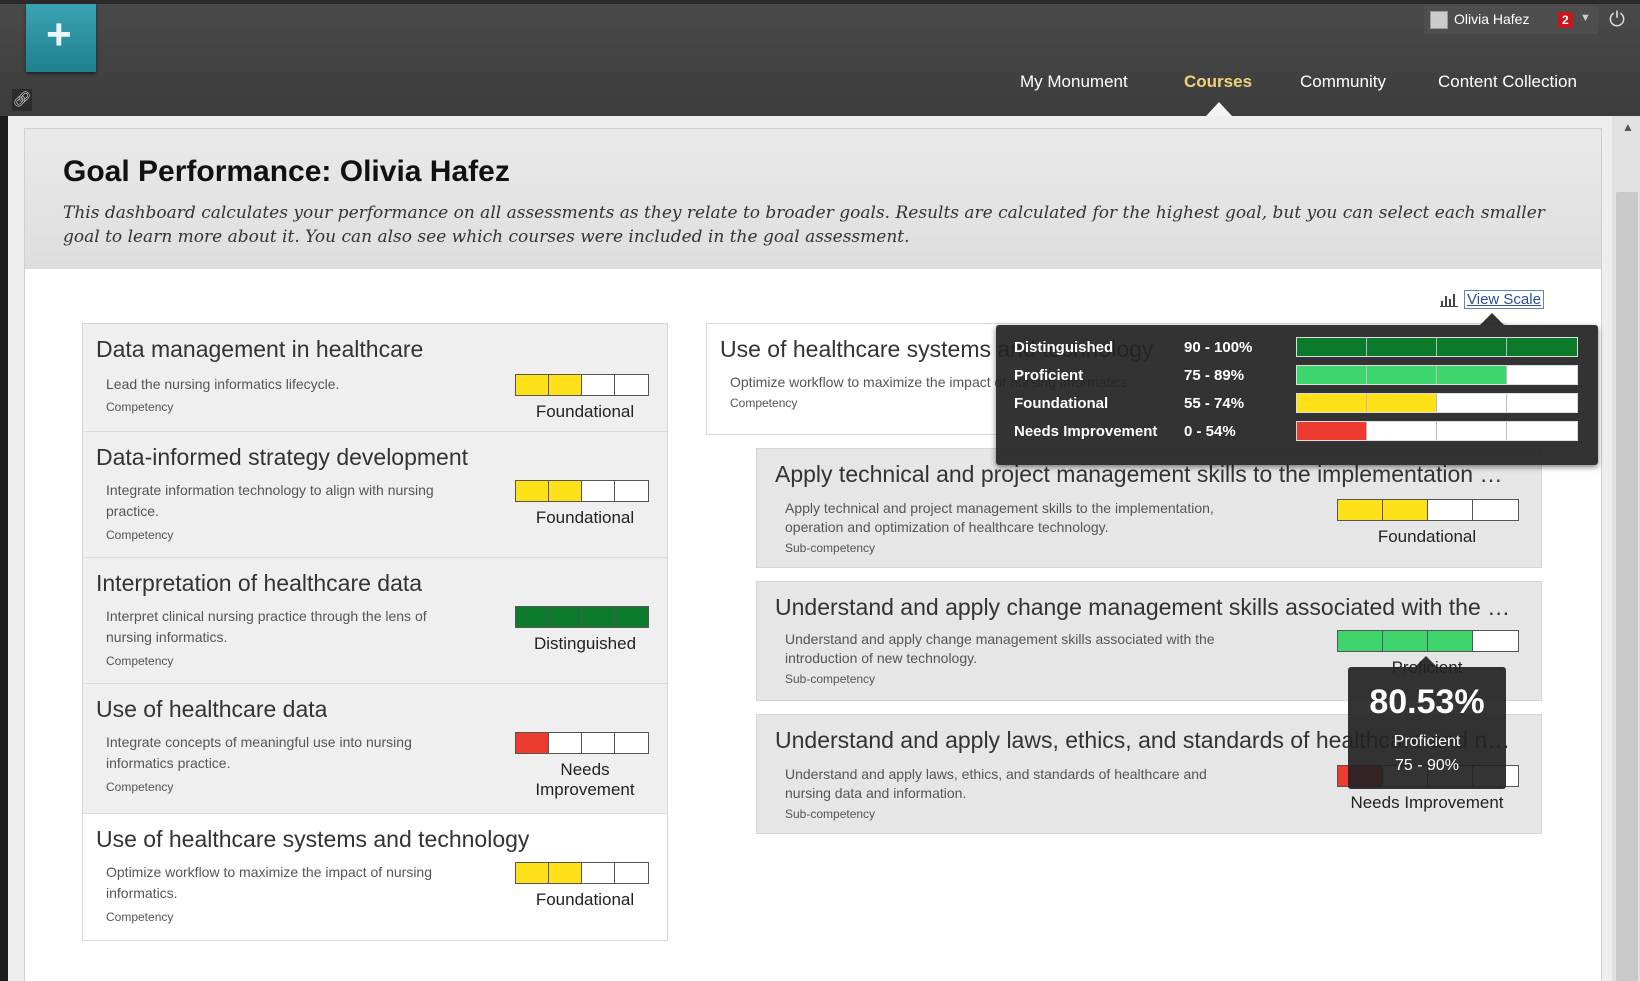  I want to click on competency-title: Use of healthcare systems and technology, so click(313, 839).